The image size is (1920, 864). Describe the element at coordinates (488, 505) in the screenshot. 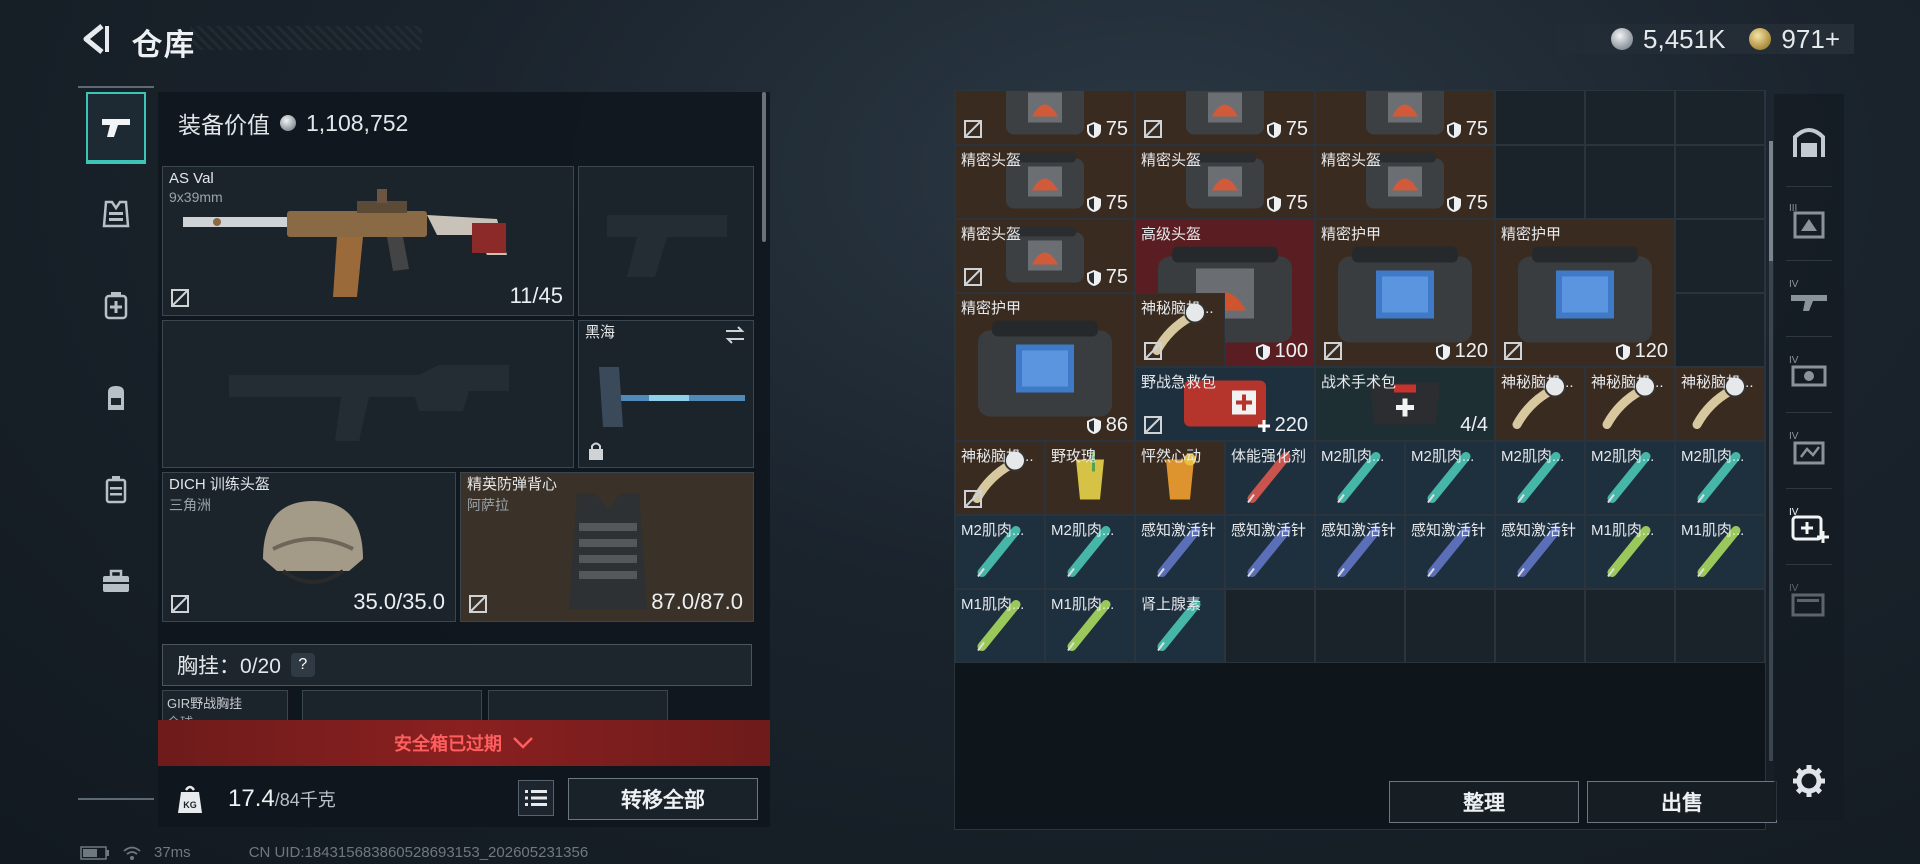

I see `armor-origin: 阿萨拉` at that location.